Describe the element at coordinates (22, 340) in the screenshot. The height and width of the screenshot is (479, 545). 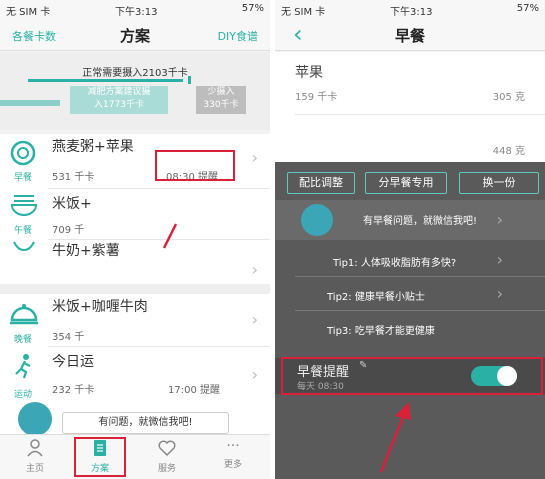
I see `meal-label: 晚餐` at that location.